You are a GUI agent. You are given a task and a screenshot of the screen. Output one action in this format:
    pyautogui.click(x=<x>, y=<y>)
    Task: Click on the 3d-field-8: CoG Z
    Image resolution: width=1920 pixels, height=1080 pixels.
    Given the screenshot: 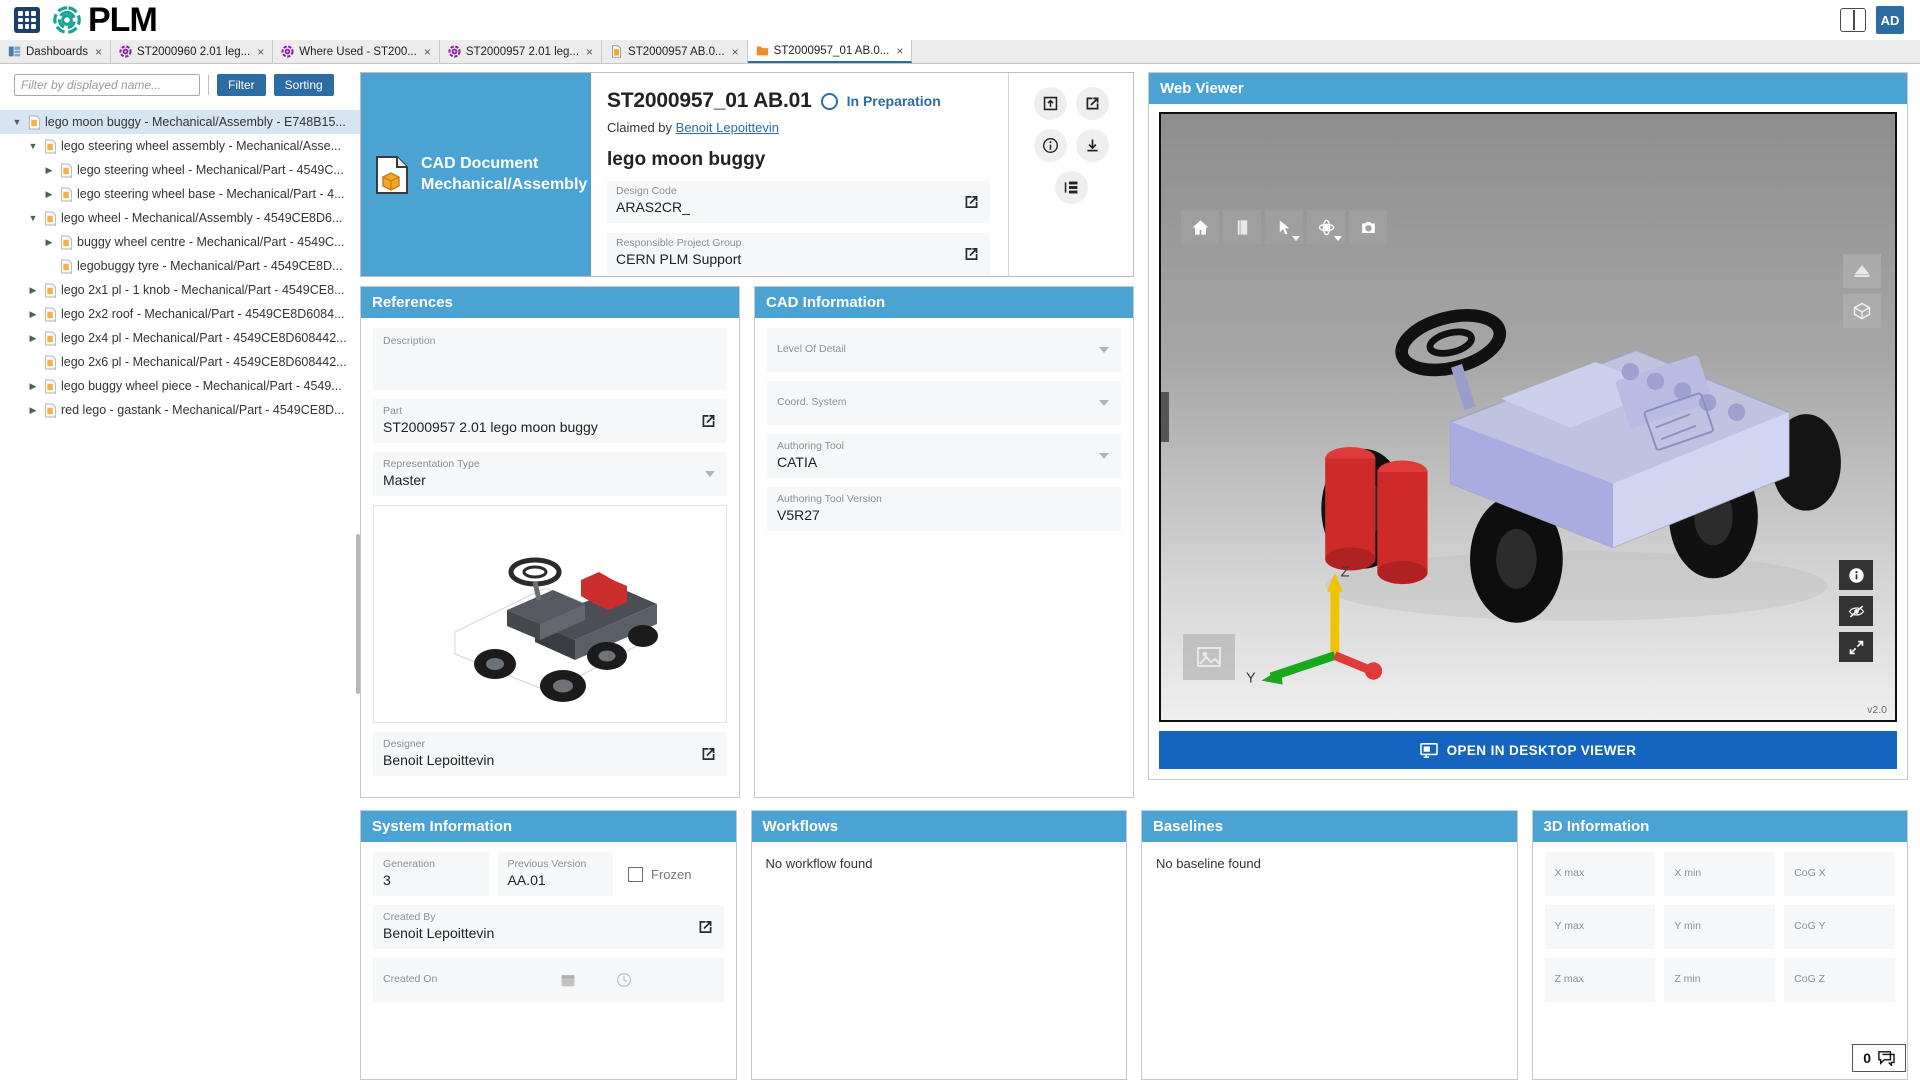 What is the action you would take?
    pyautogui.click(x=1839, y=980)
    